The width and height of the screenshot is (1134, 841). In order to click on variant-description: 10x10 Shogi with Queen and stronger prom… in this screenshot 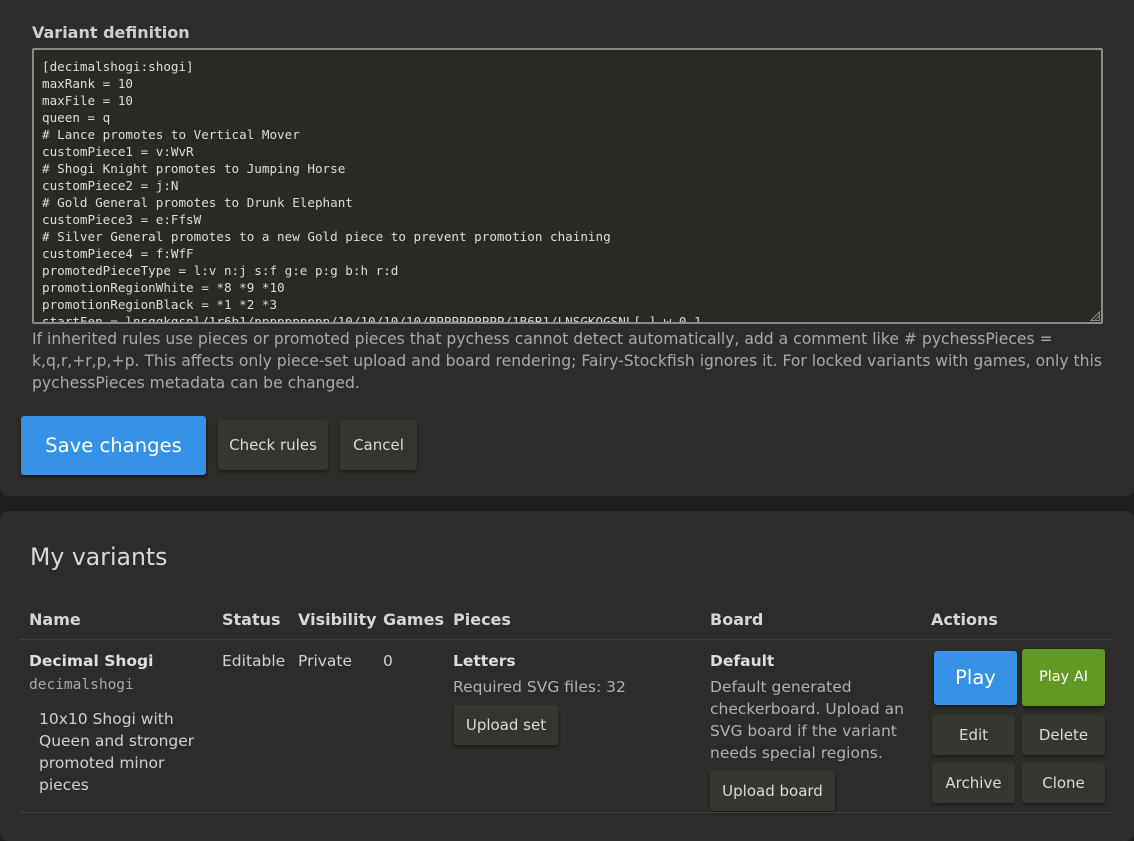, I will do `click(117, 752)`.